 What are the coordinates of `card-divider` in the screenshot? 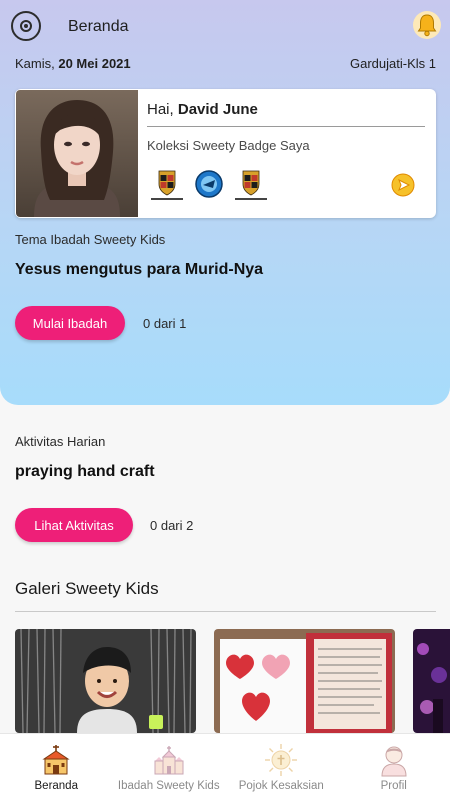 It's located at (286, 126).